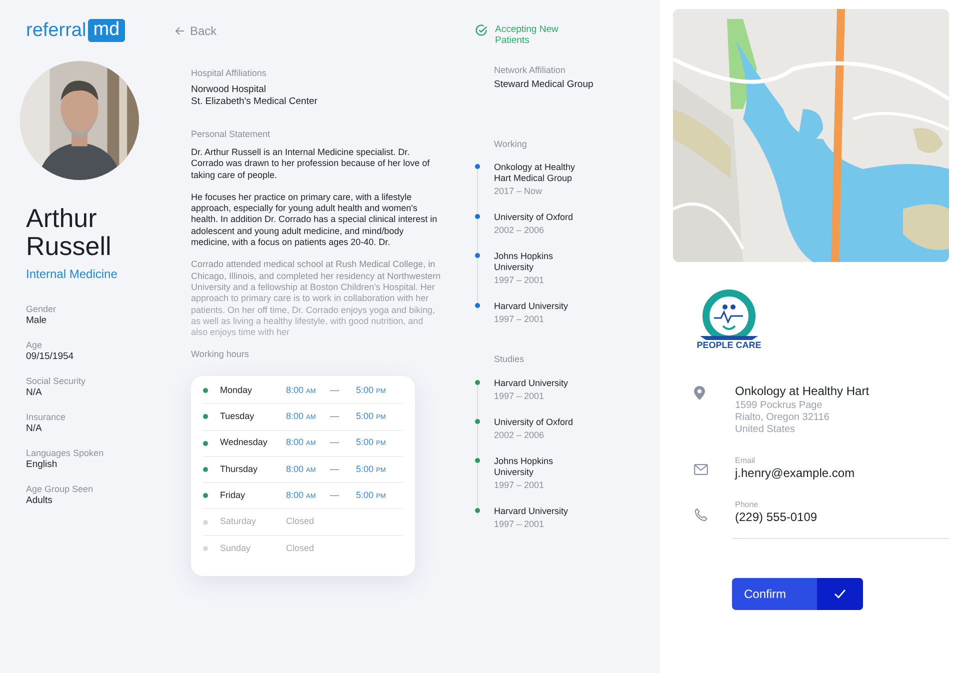 This screenshot has height=673, width=960. I want to click on address-line: United States, so click(765, 430).